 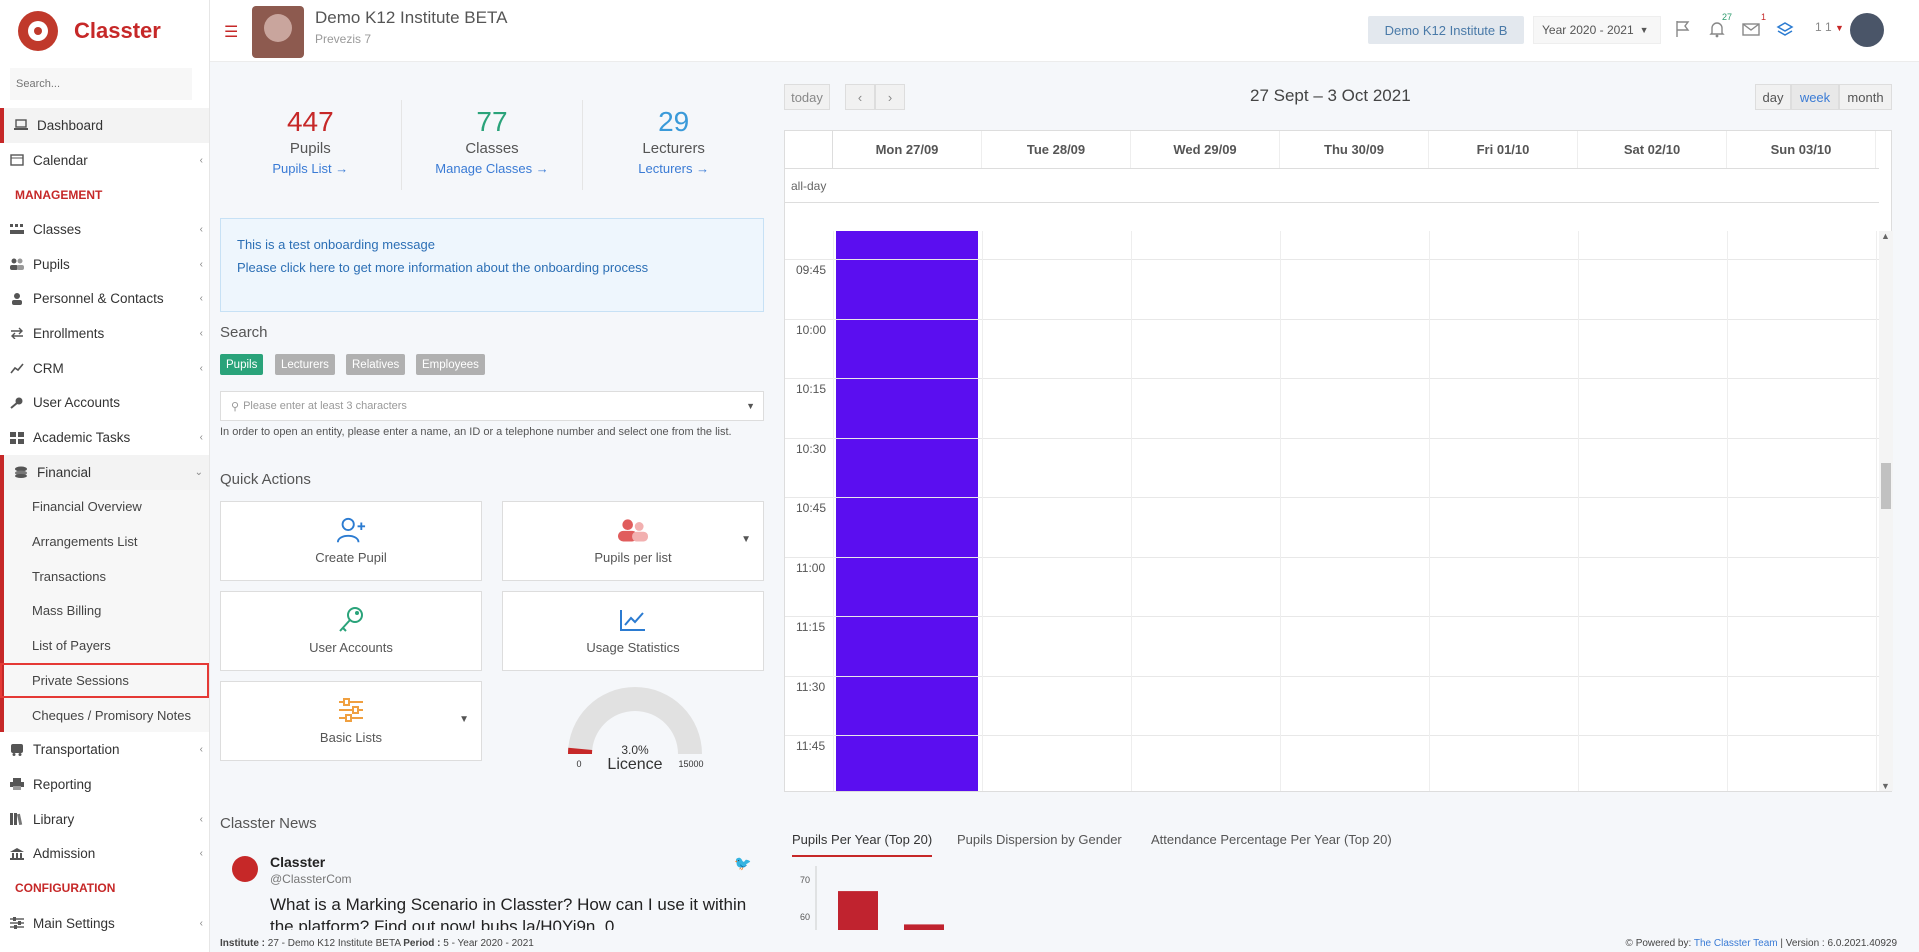 What do you see at coordinates (242, 364) in the screenshot?
I see `search-tab-pupils: Pupils` at bounding box center [242, 364].